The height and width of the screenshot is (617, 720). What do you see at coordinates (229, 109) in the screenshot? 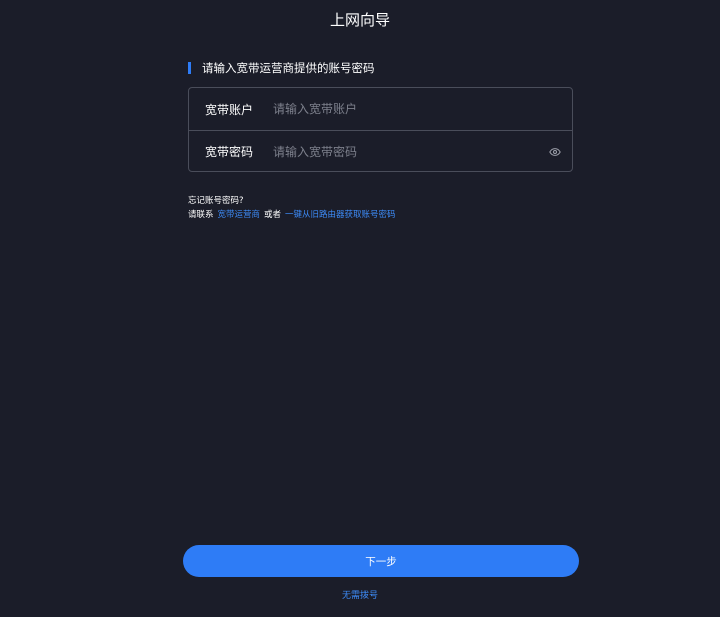
I see `account-label: 宽带账户` at bounding box center [229, 109].